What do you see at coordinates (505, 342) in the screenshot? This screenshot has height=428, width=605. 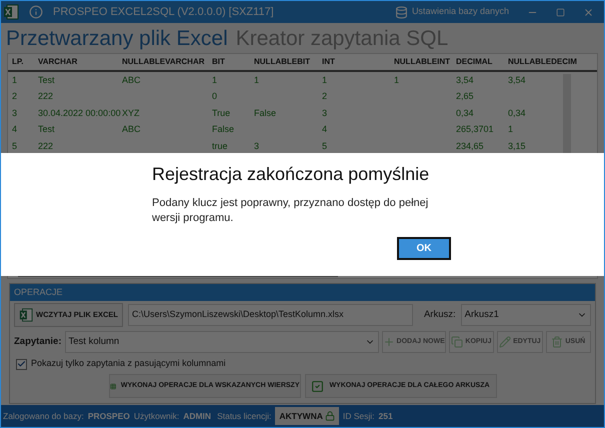 I see `pencil-icon` at bounding box center [505, 342].